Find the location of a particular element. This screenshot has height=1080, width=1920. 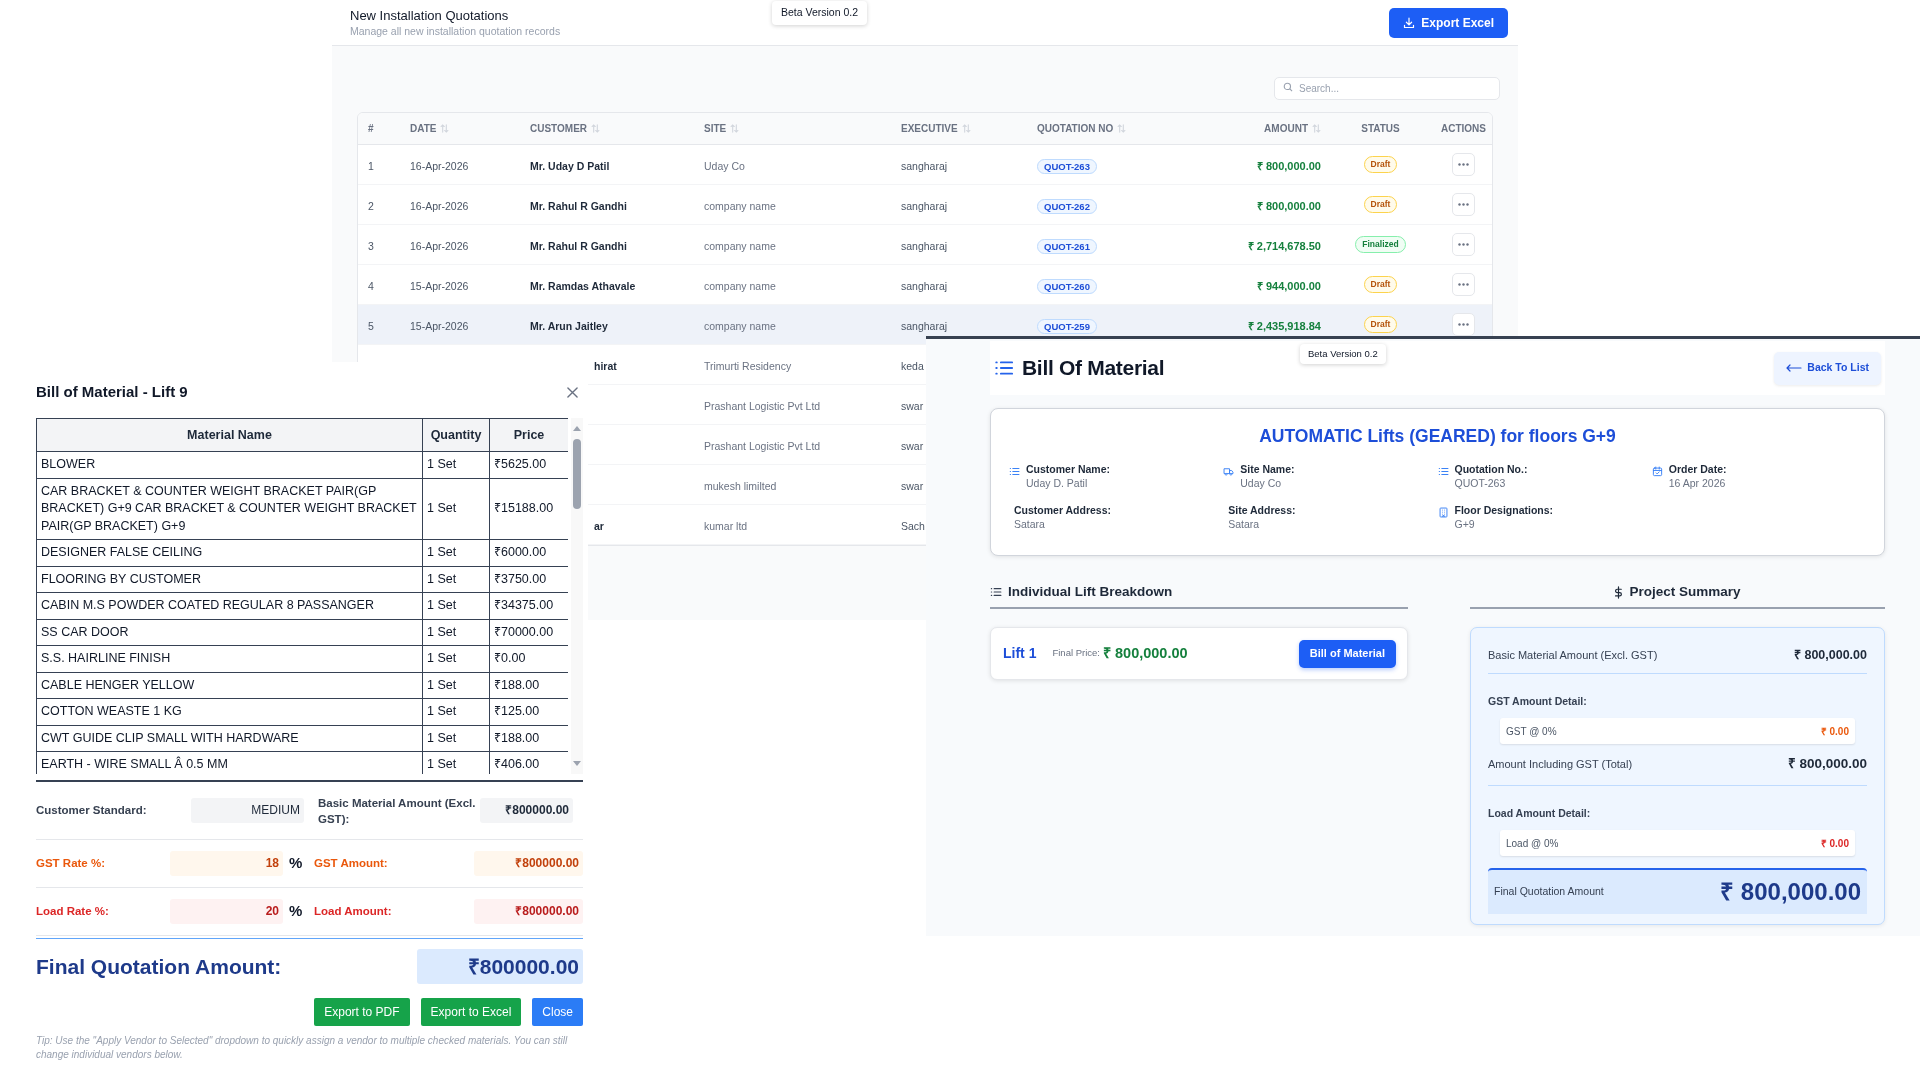

column-header: Quantity is located at coordinates (456, 435).